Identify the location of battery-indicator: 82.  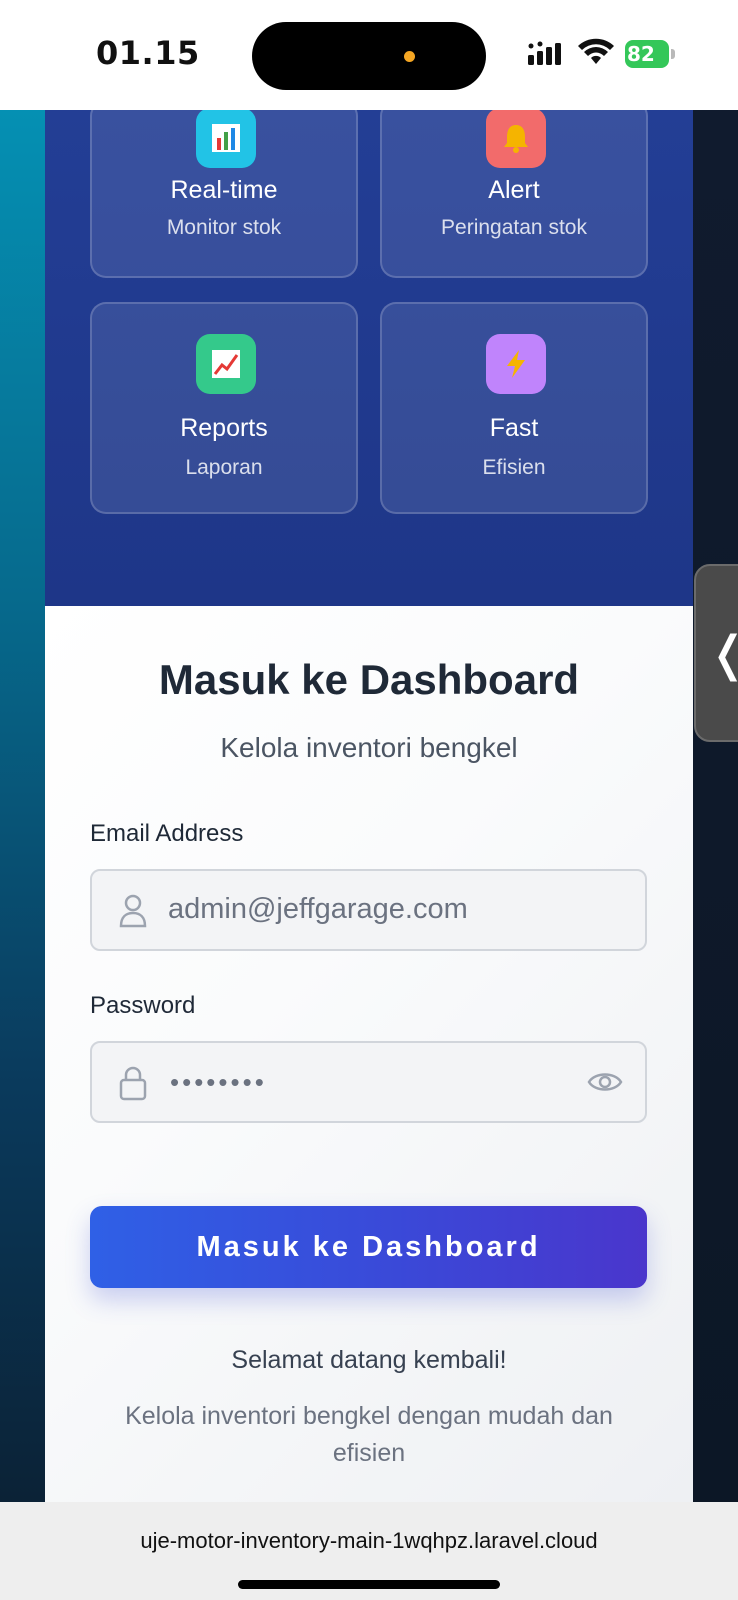
(650, 54).